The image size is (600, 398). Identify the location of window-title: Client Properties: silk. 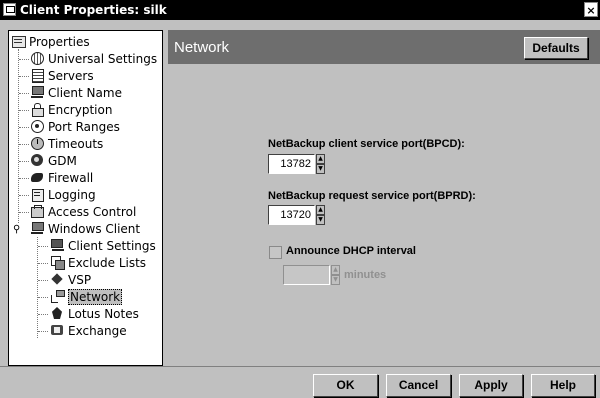
(93, 10).